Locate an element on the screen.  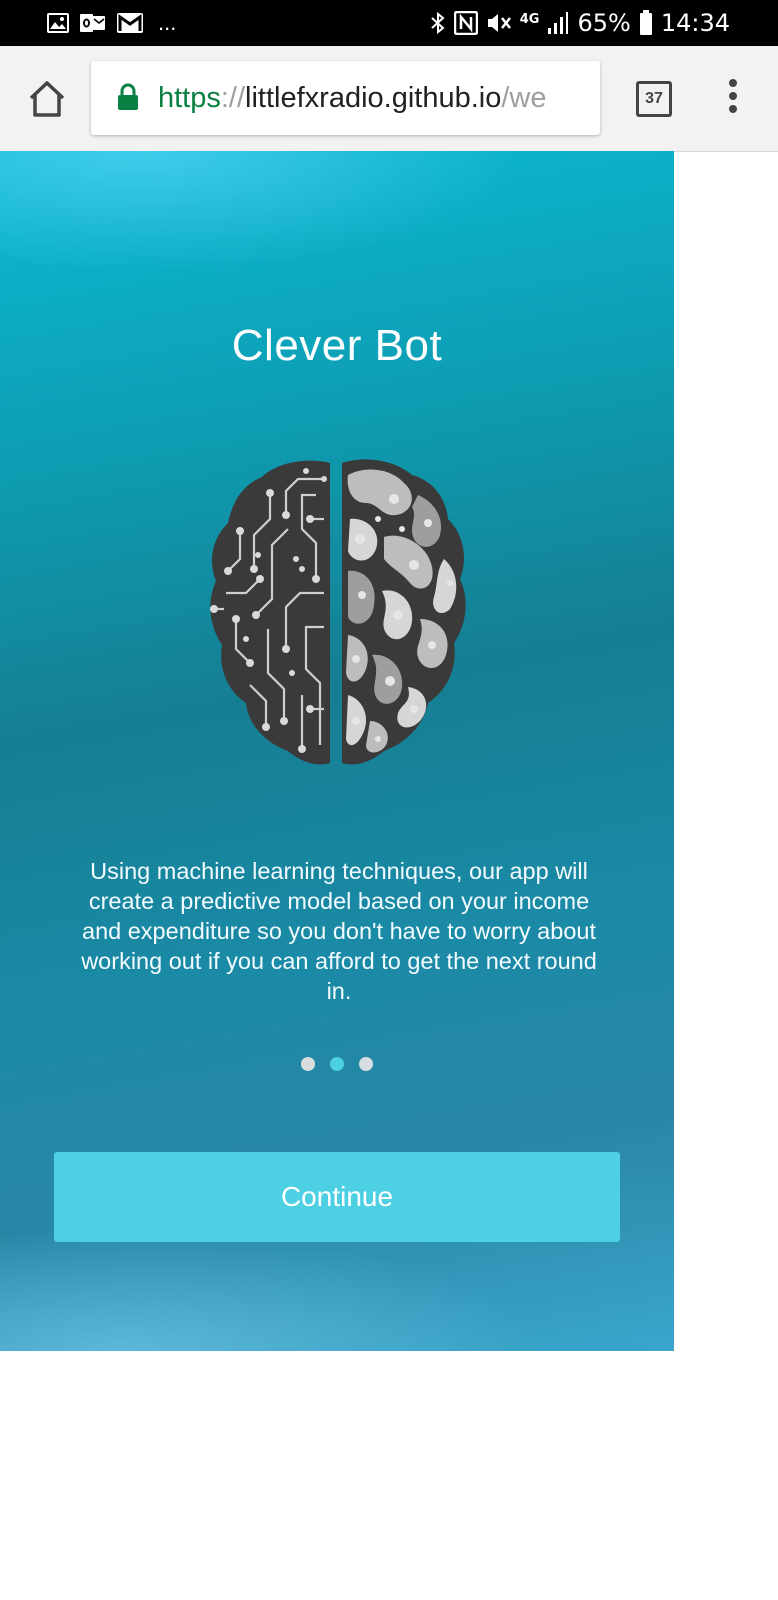
status-bar: ... 4G 65% 14:34 is located at coordinates (389, 23).